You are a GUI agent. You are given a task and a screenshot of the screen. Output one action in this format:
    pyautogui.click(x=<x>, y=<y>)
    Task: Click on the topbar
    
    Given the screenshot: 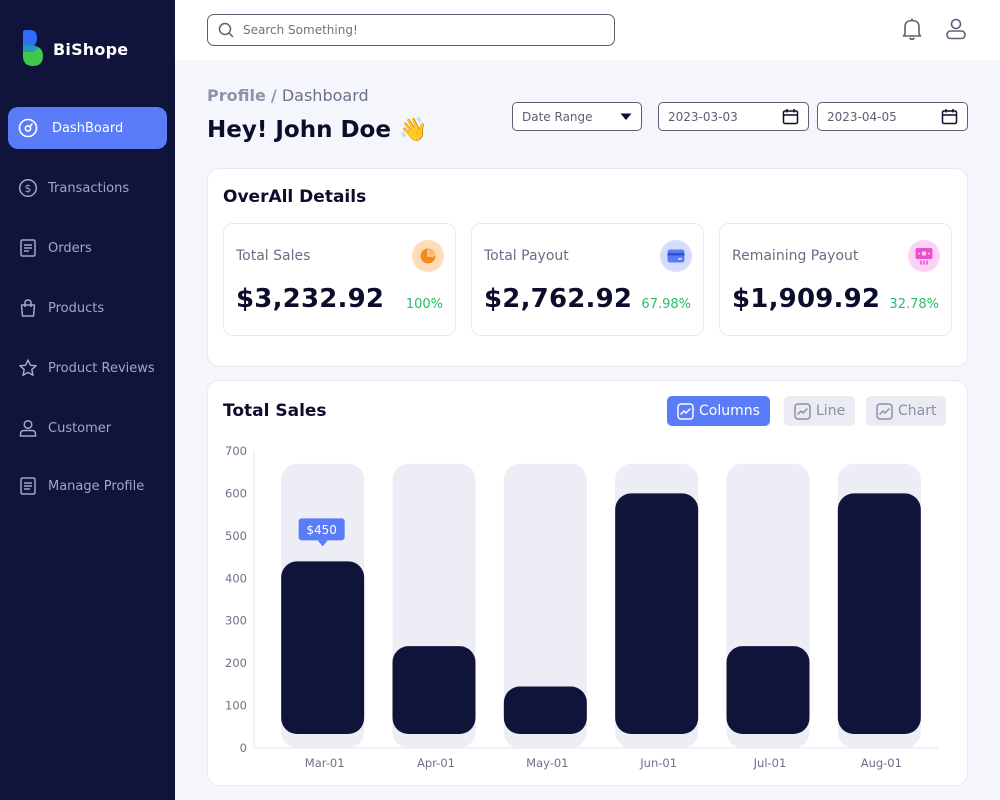 What is the action you would take?
    pyautogui.click(x=587, y=30)
    